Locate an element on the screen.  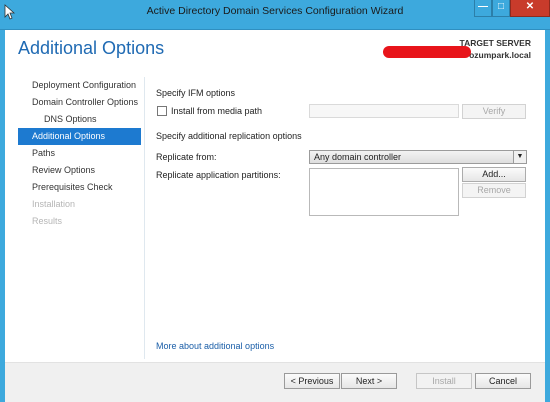
target-server-label: TARGET SERVER is located at coordinates (495, 43).